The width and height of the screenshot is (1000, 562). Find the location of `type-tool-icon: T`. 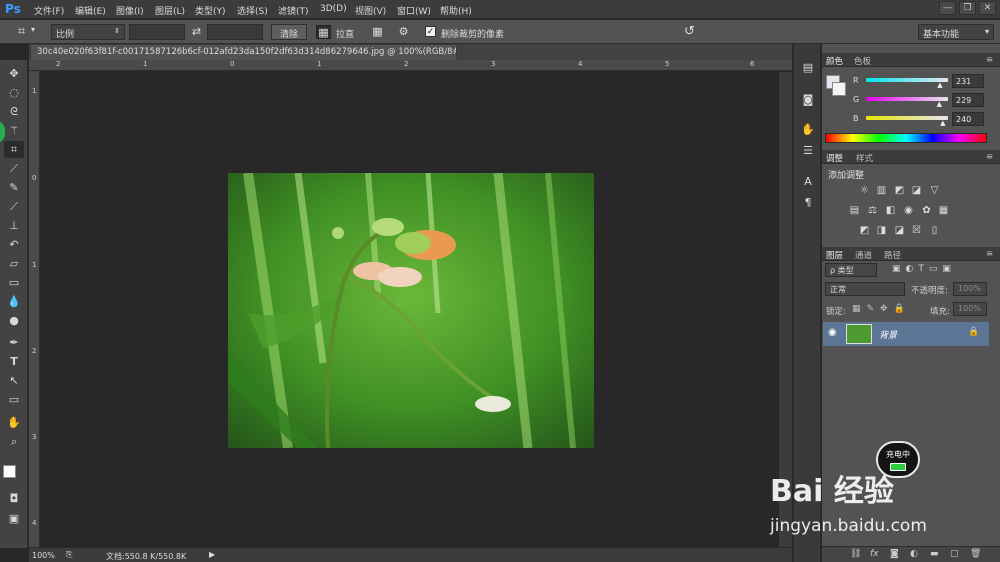

type-tool-icon: T is located at coordinates (14, 361).